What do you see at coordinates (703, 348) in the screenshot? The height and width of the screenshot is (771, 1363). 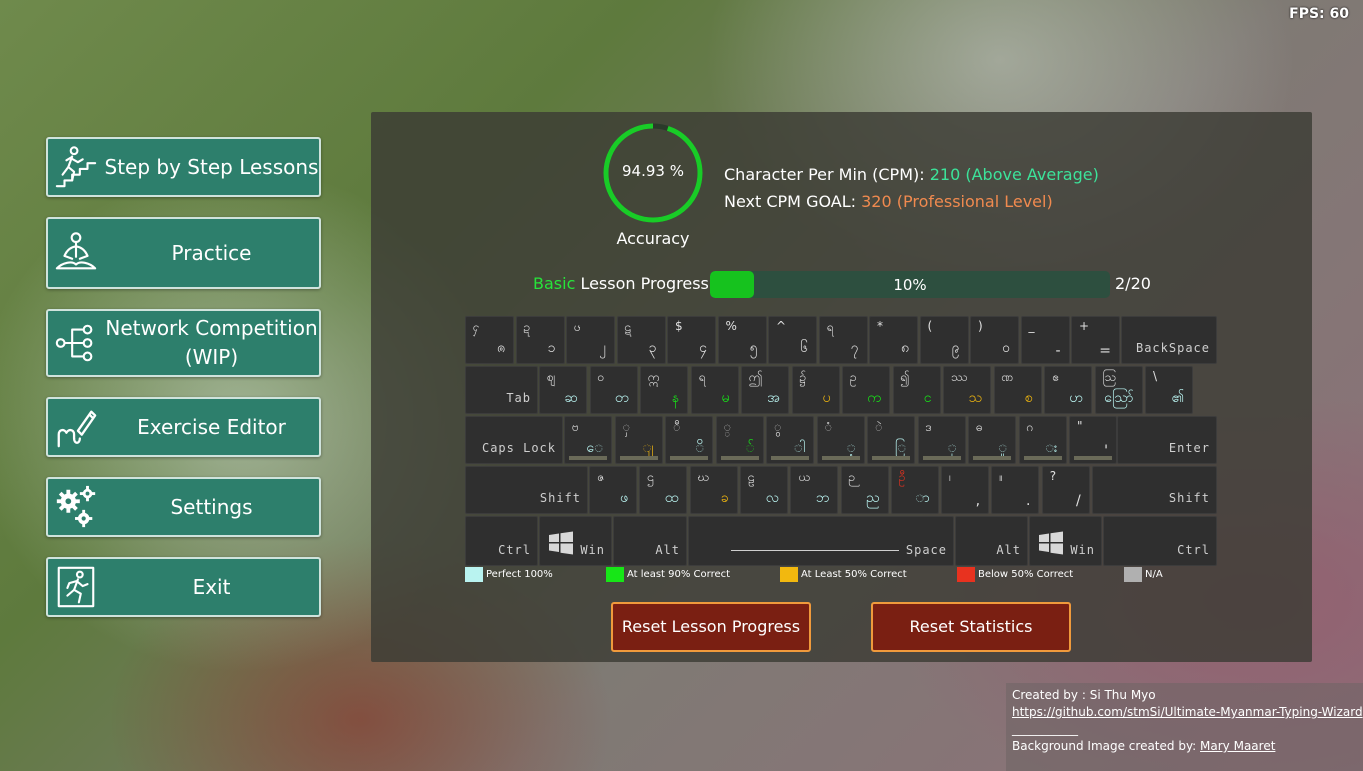 I see `key-main-char: ၄` at bounding box center [703, 348].